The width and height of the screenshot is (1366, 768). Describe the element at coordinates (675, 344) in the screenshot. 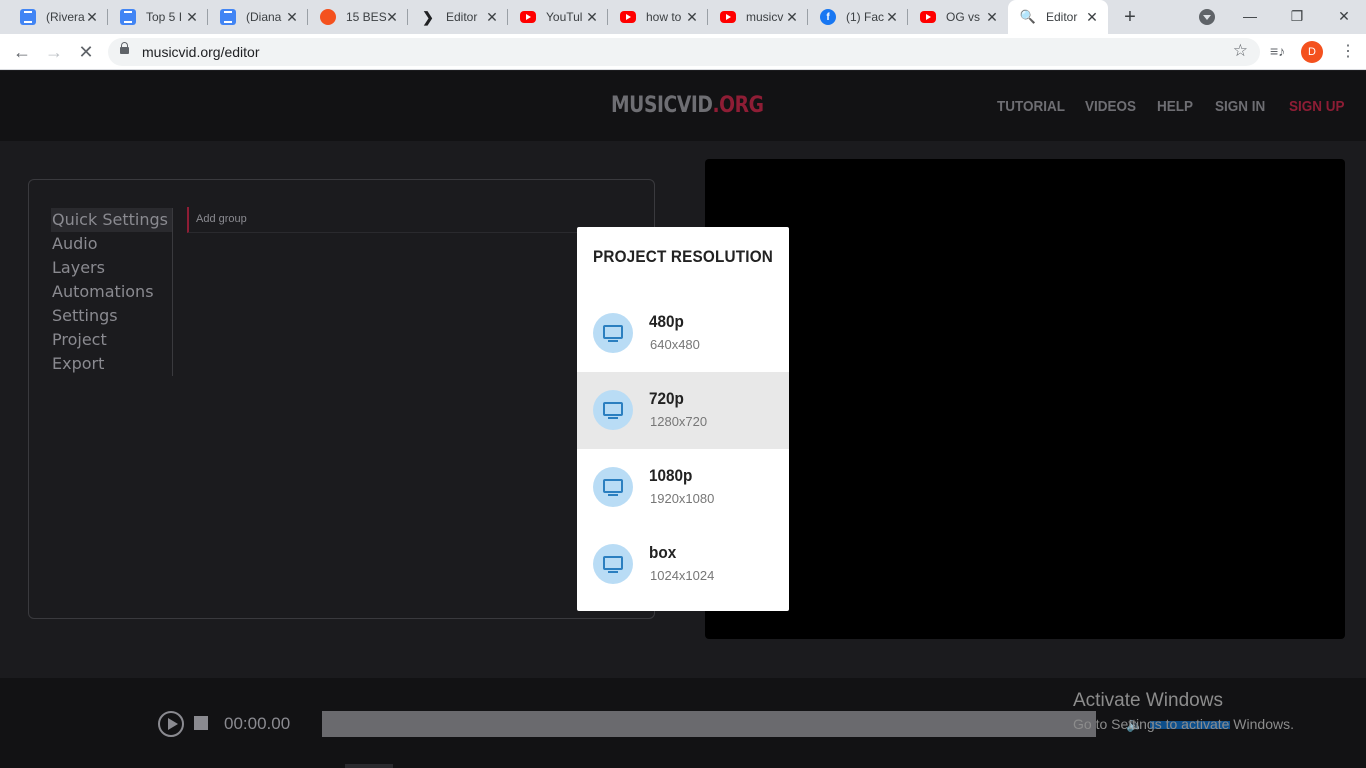

I see `resolution-dimensions: 640x480` at that location.